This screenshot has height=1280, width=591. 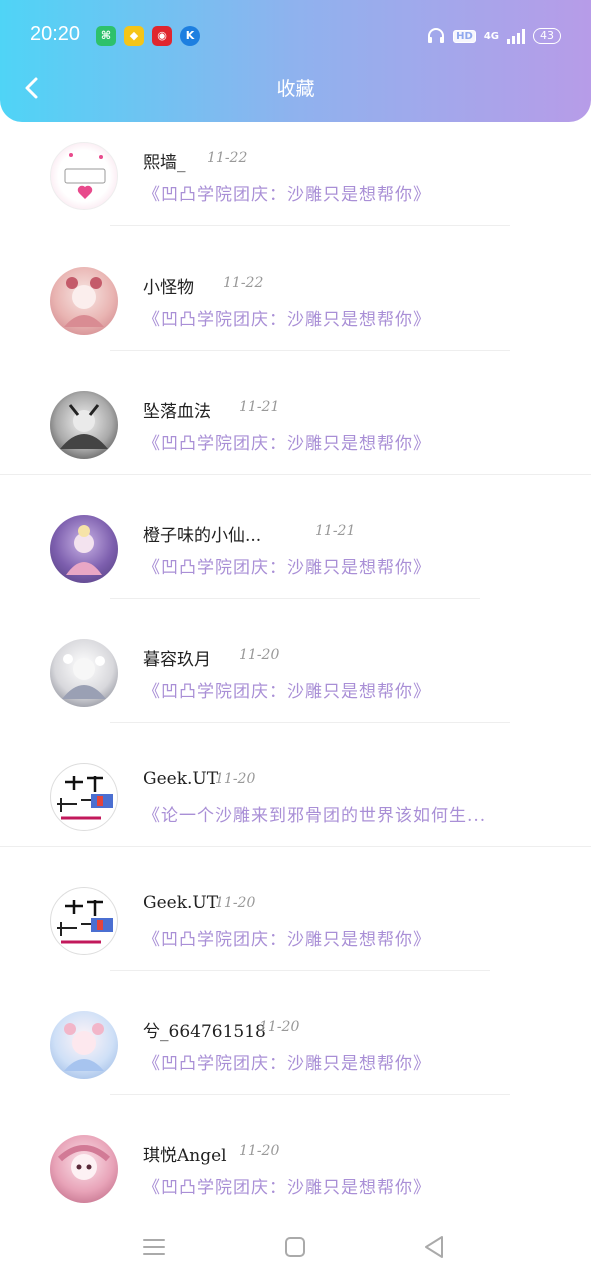 I want to click on header-bar: 20:20 ⌘ ◆ ◉ K HD 4G 43 收藏, so click(x=295, y=61).